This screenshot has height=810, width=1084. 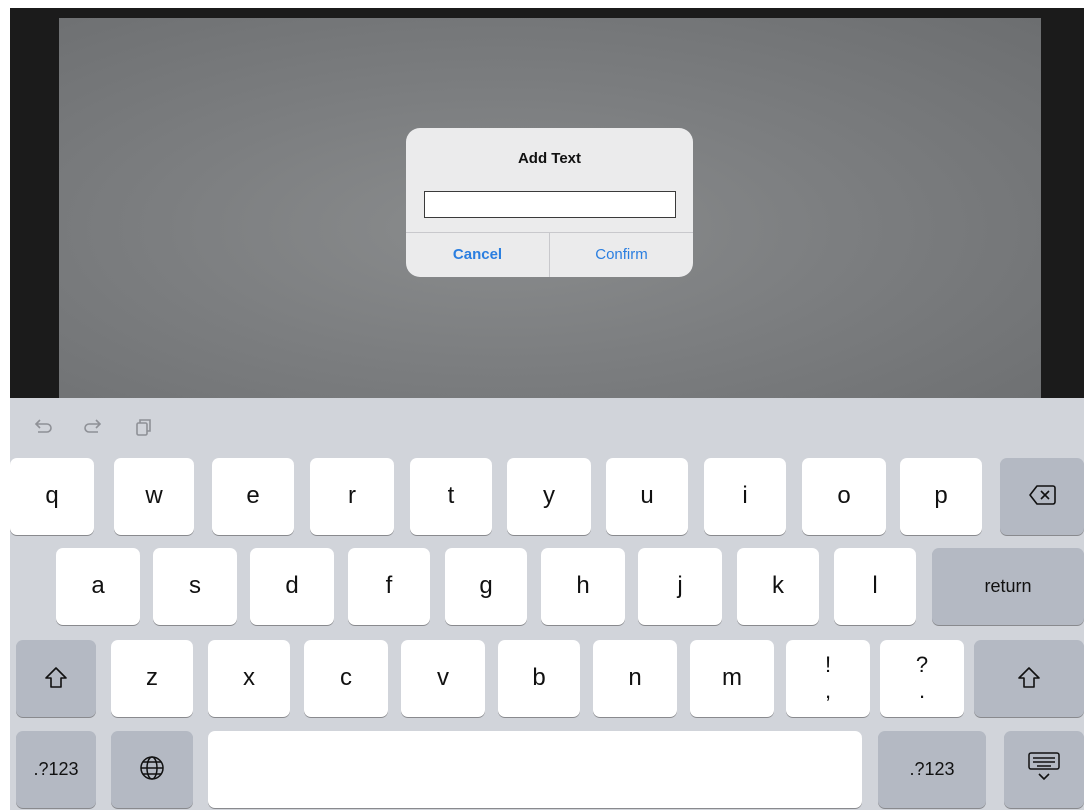 I want to click on key-x: x, so click(x=249, y=678).